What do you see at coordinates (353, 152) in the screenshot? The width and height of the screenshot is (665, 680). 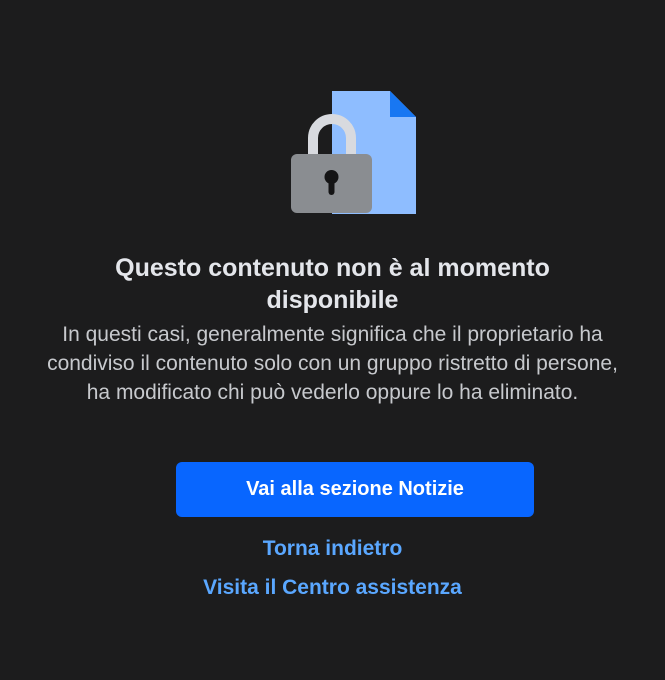 I see `locked-document-icon` at bounding box center [353, 152].